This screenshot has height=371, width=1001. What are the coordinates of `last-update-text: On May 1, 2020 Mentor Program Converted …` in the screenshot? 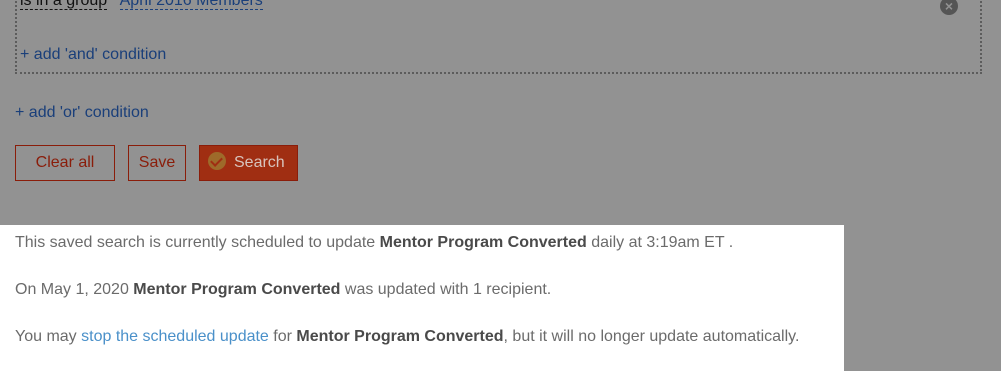 It's located at (283, 290).